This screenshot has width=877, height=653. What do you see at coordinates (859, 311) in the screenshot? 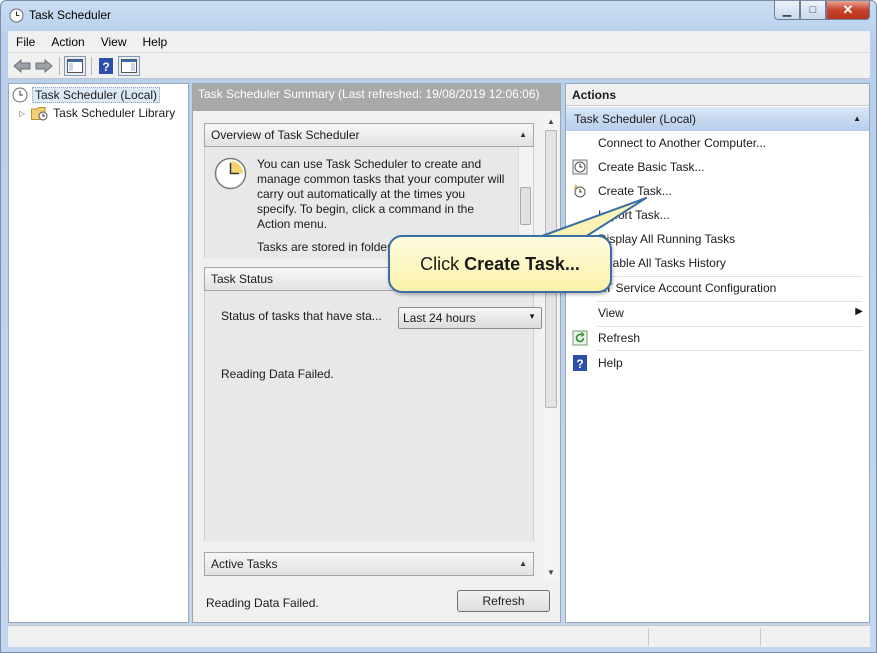
I see `submenu-arrow-icon: ▶` at bounding box center [859, 311].